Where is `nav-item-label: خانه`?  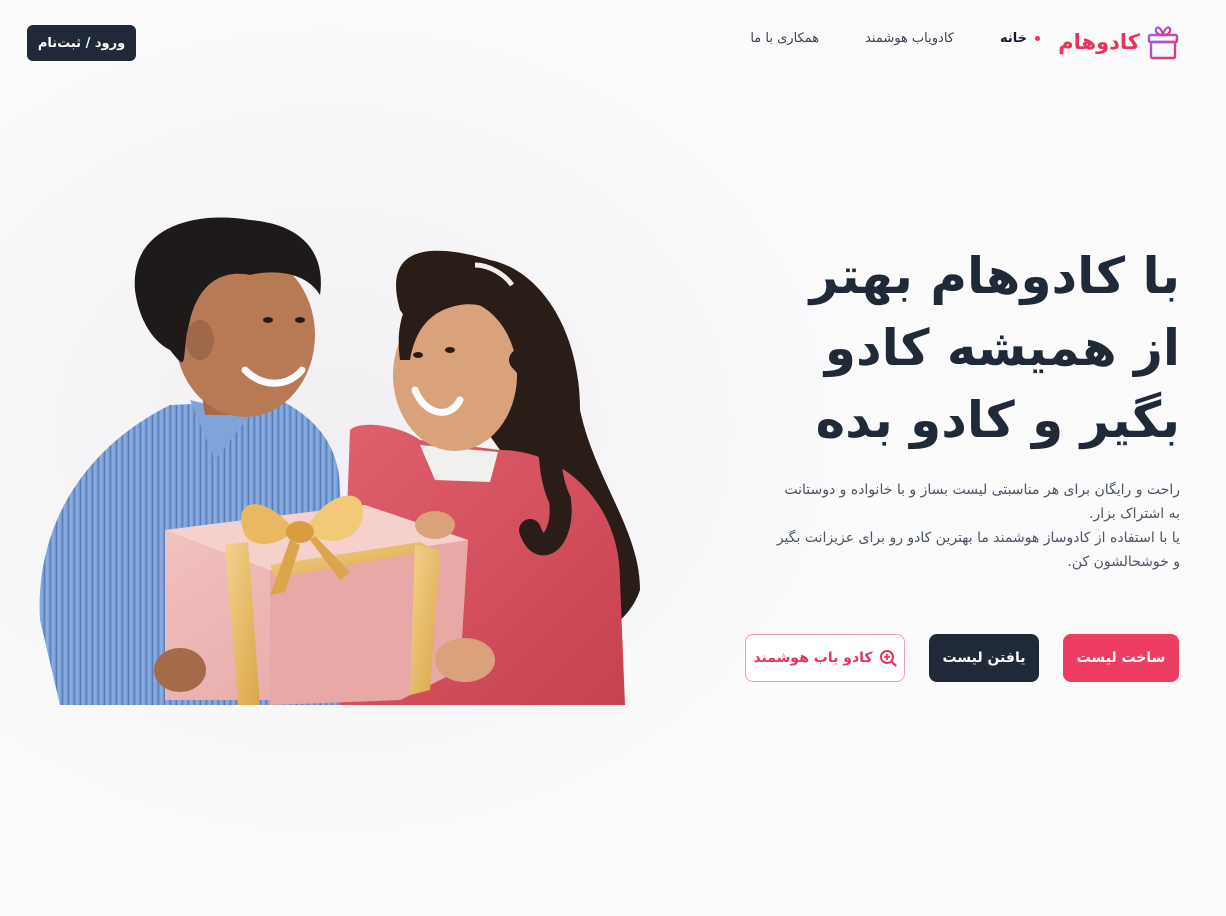
nav-item-label: خانه is located at coordinates (1013, 38).